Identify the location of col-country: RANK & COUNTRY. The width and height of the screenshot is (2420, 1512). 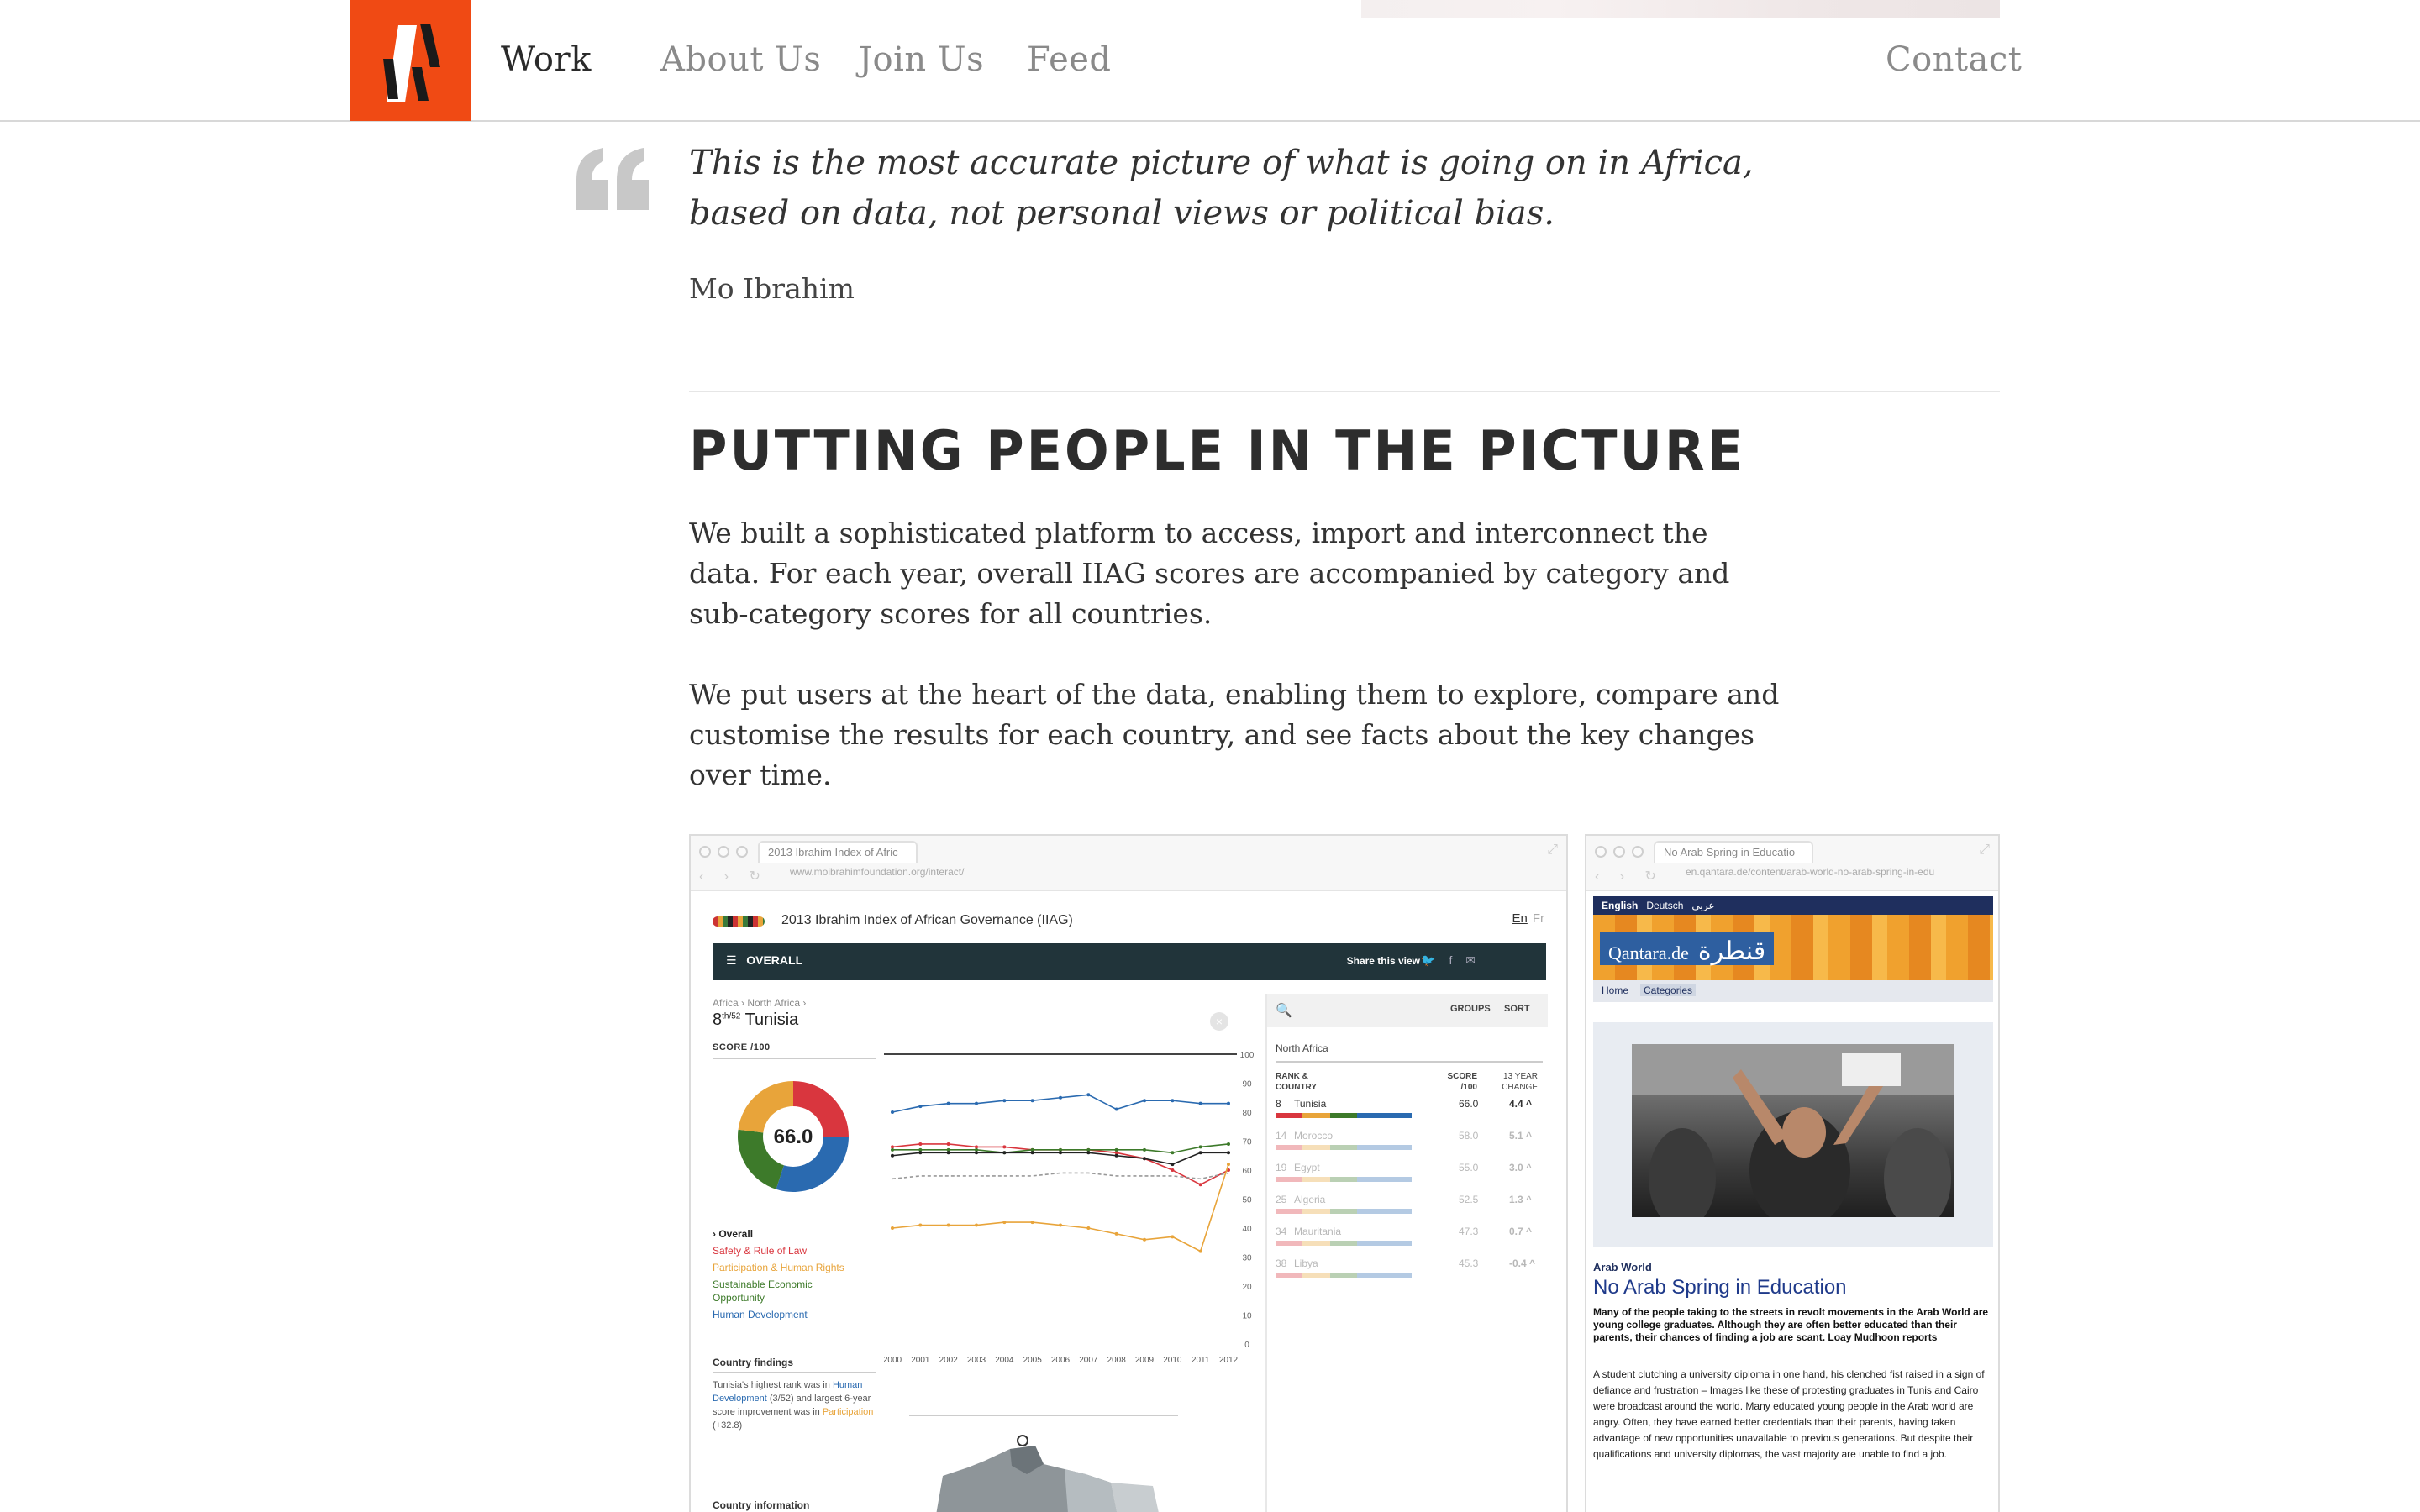
(1297, 1082).